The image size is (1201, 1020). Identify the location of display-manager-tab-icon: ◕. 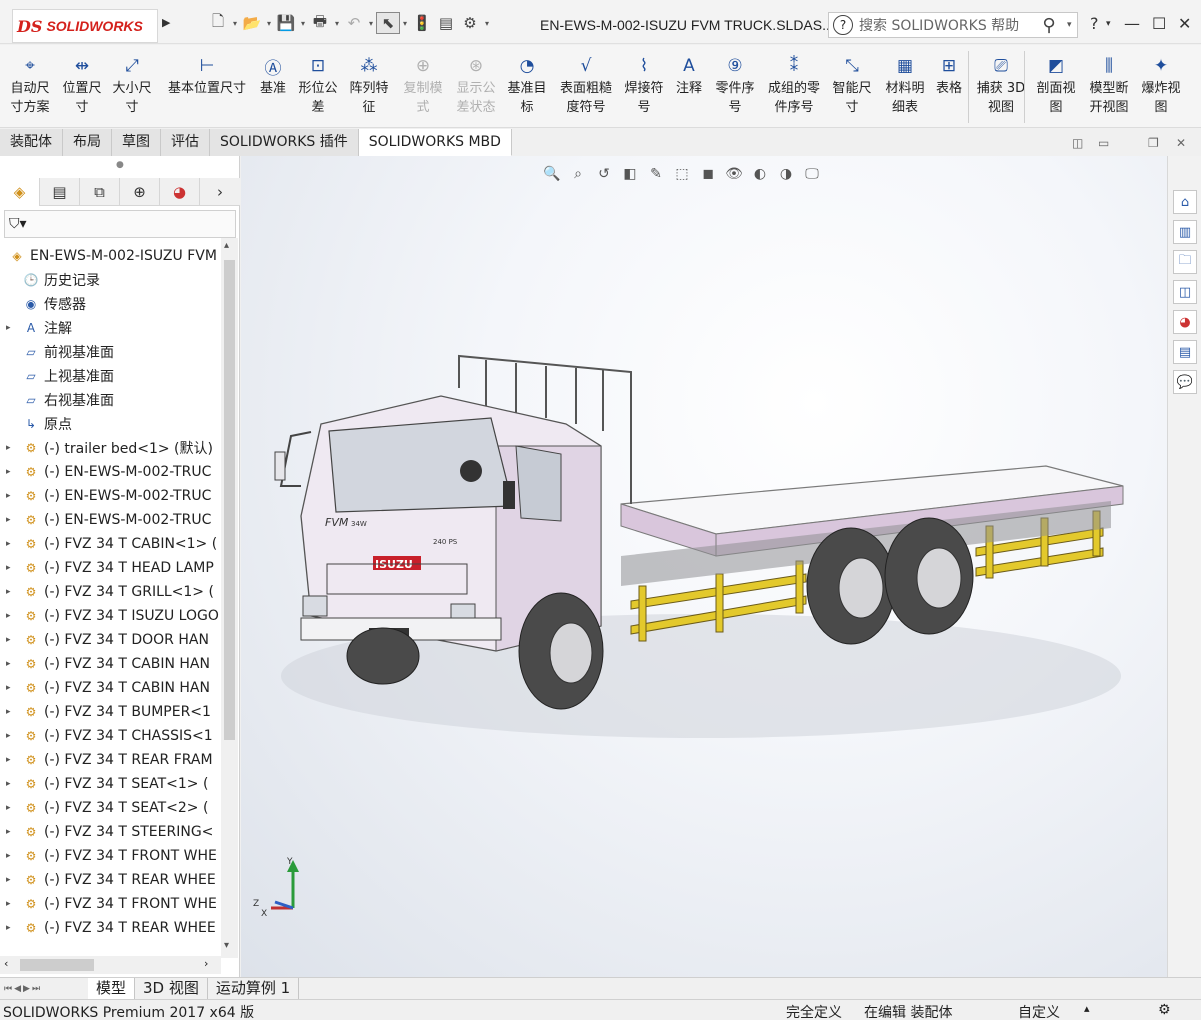
(180, 192).